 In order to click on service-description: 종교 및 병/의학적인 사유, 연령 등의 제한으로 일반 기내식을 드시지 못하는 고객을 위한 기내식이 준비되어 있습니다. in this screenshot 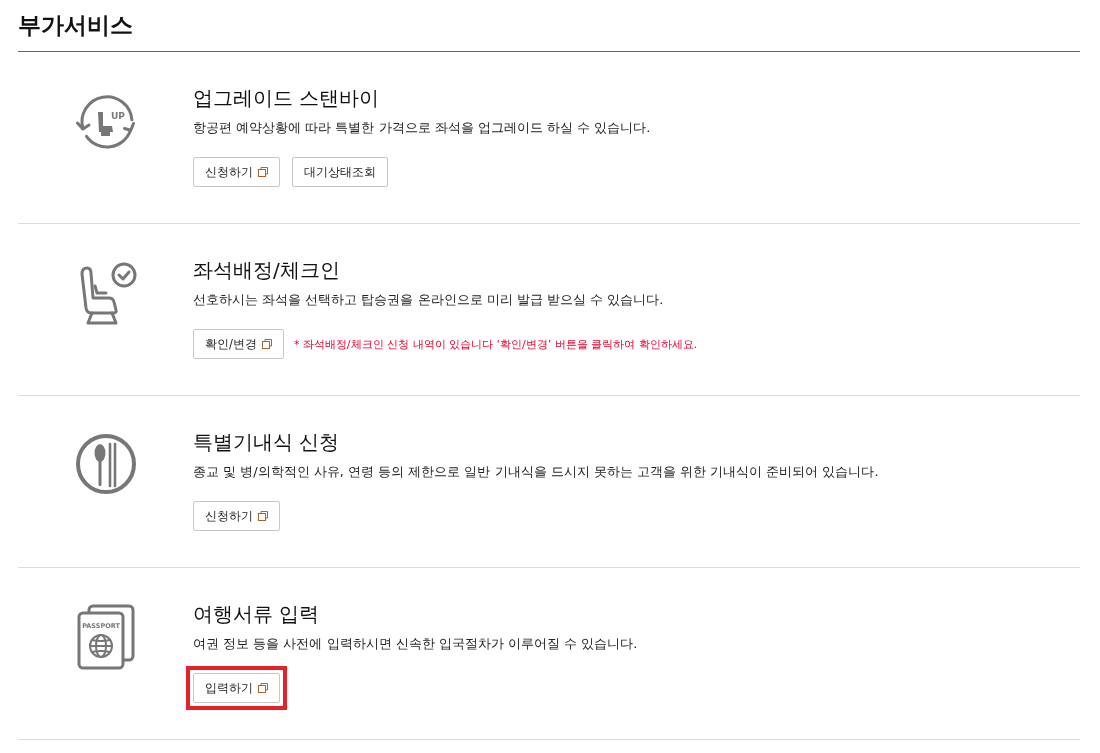, I will do `click(536, 472)`.